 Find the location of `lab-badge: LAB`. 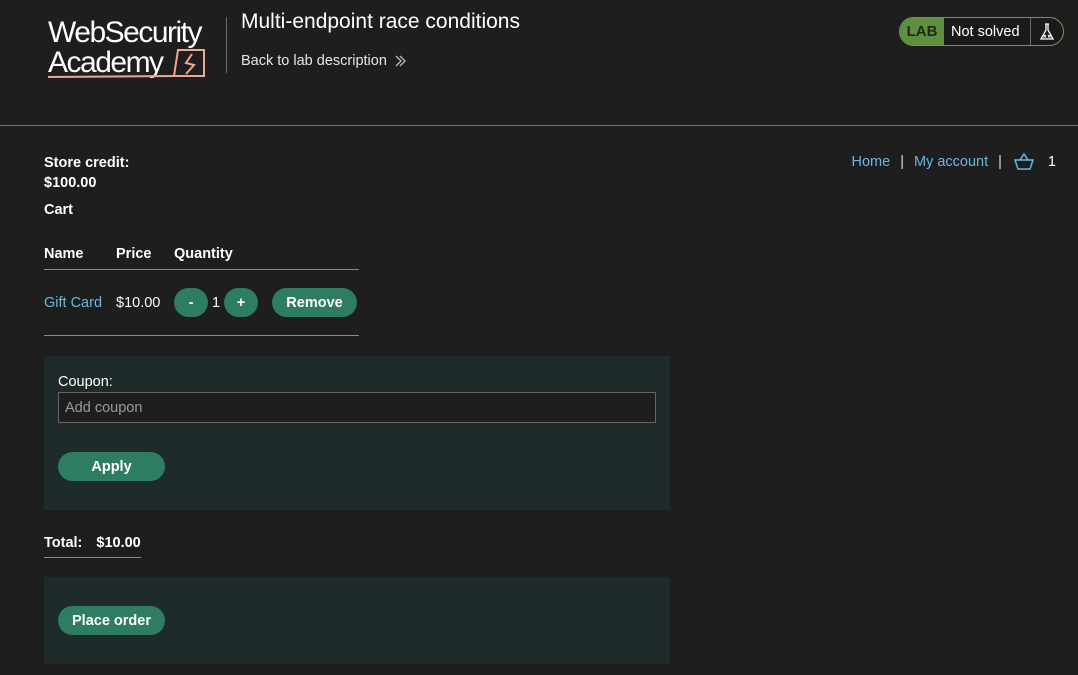

lab-badge: LAB is located at coordinates (922, 31).